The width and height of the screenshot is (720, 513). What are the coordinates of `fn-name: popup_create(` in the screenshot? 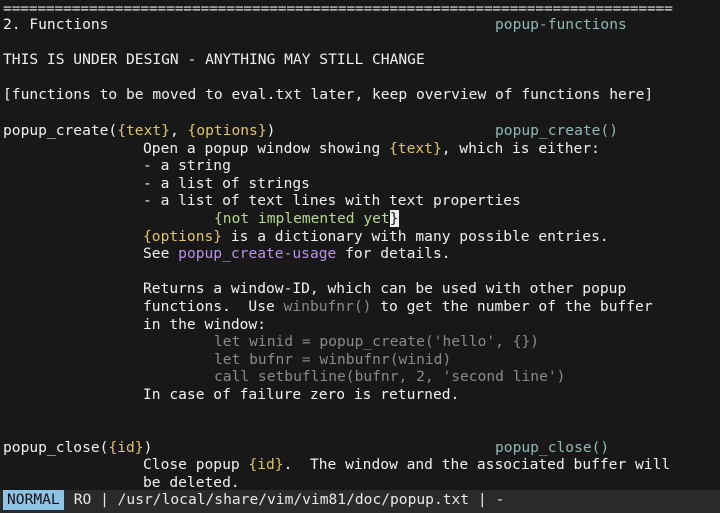 It's located at (60, 130).